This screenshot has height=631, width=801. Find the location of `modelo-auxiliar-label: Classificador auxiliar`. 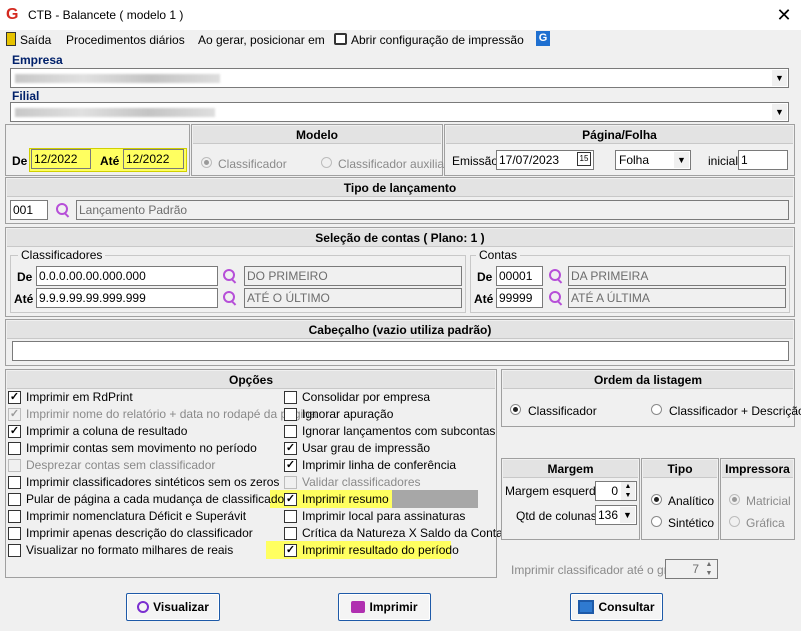

modelo-auxiliar-label: Classificador auxiliar is located at coordinates (393, 164).